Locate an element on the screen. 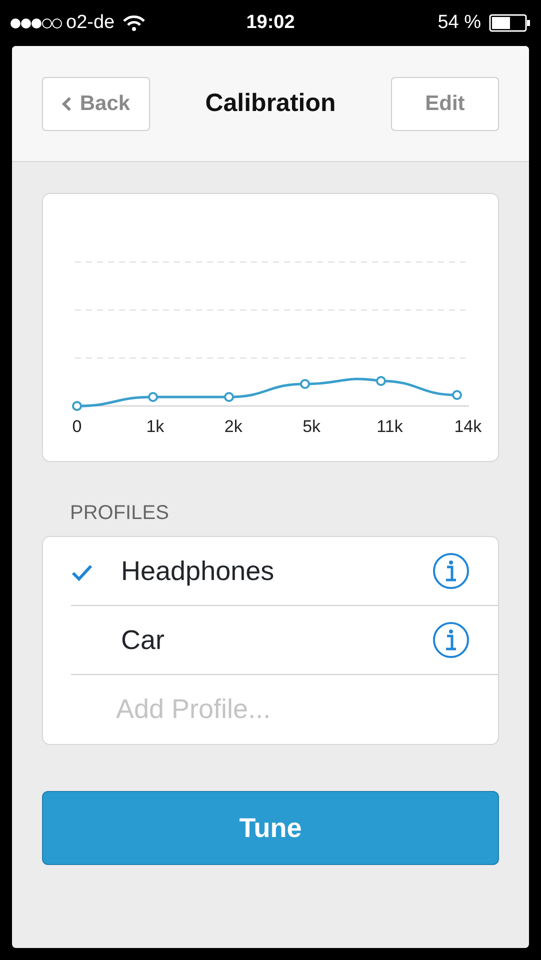  back-button: Back is located at coordinates (96, 103).